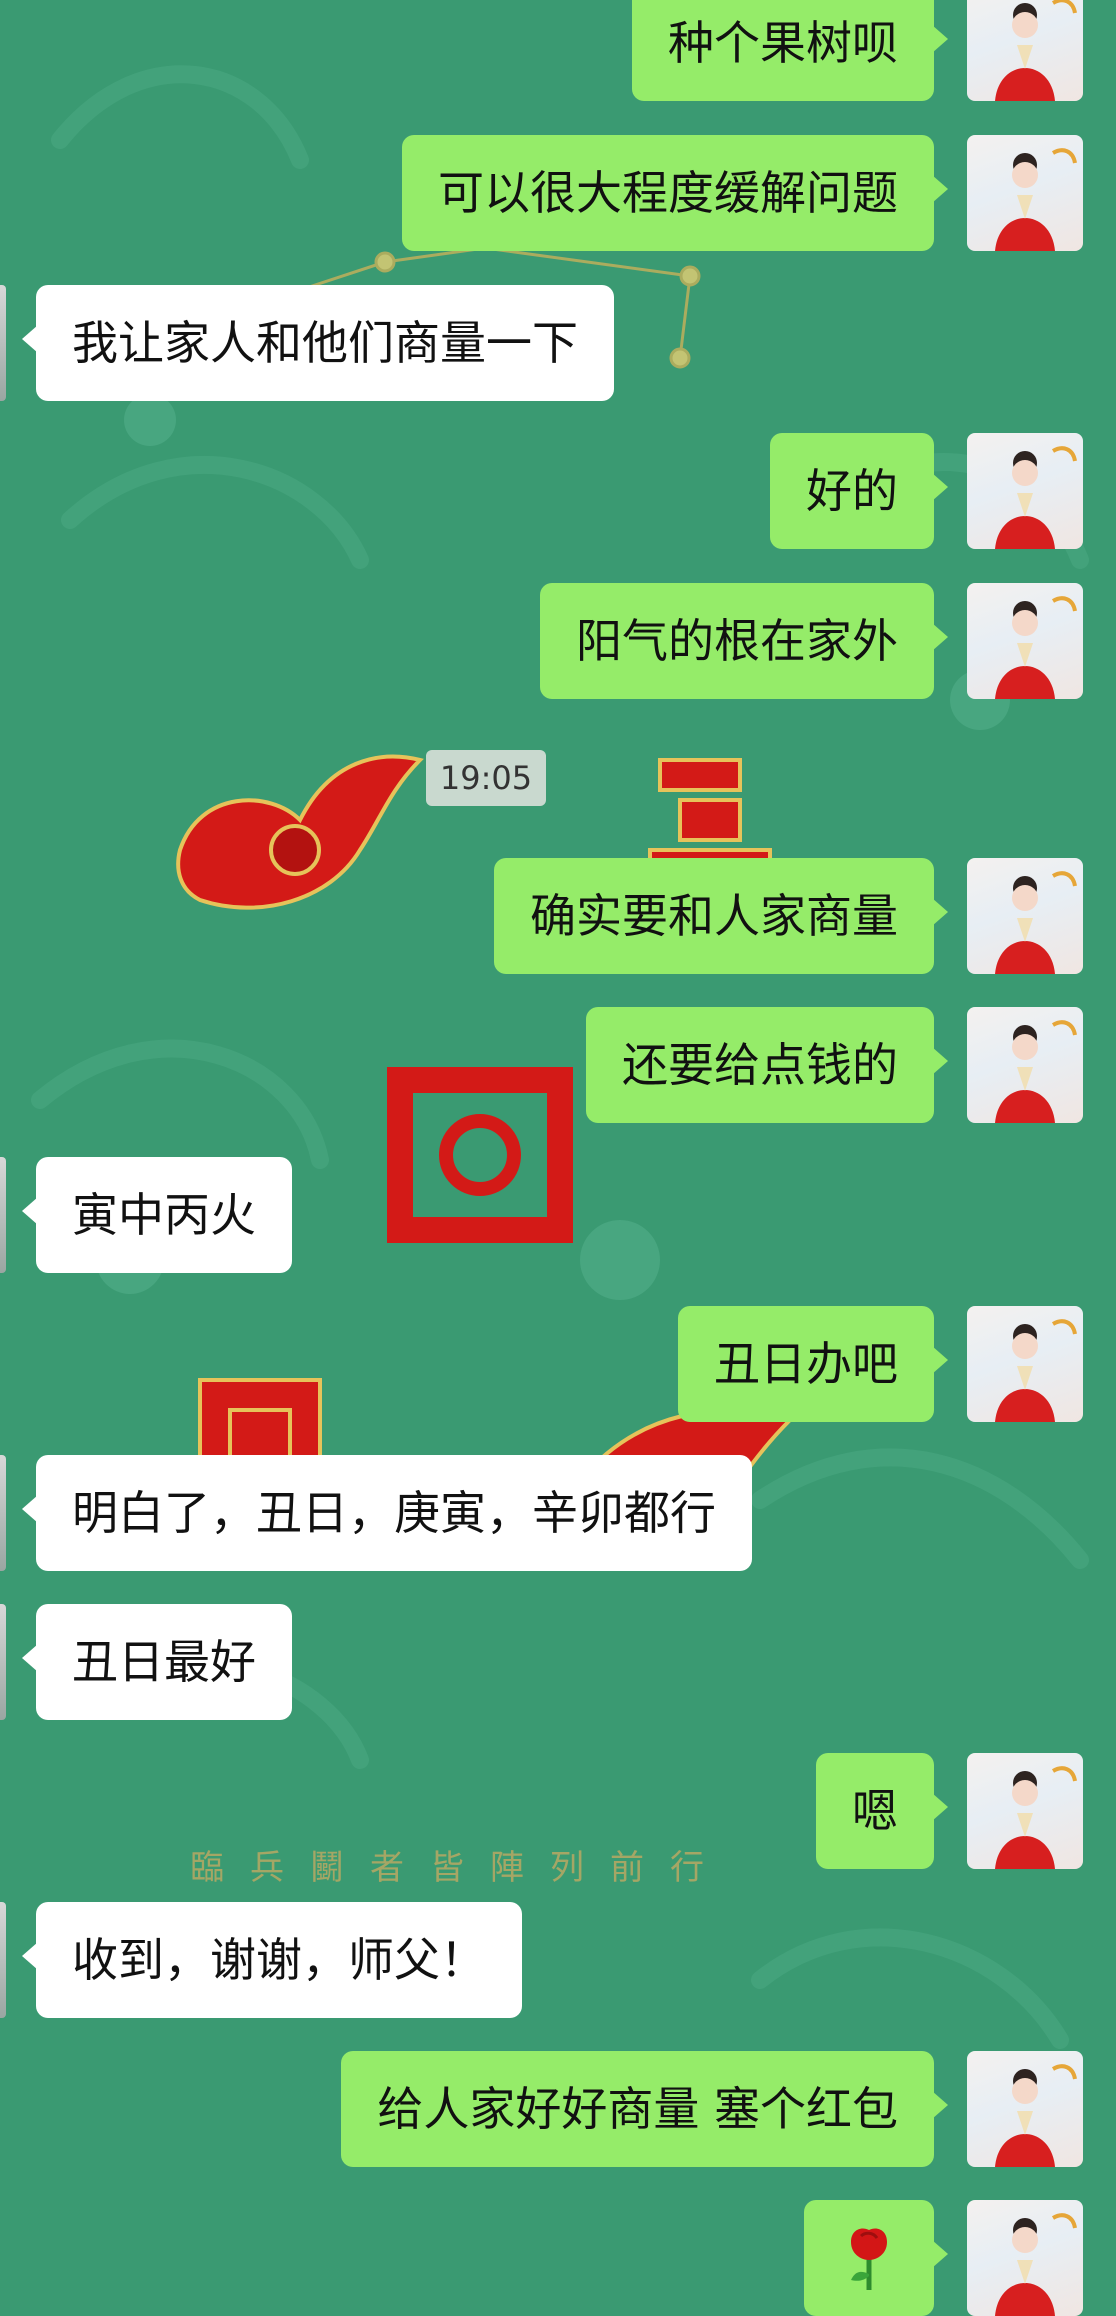 The width and height of the screenshot is (1116, 2316). I want to click on incoming-message-bubble: 寅中丙火, so click(157, 1215).